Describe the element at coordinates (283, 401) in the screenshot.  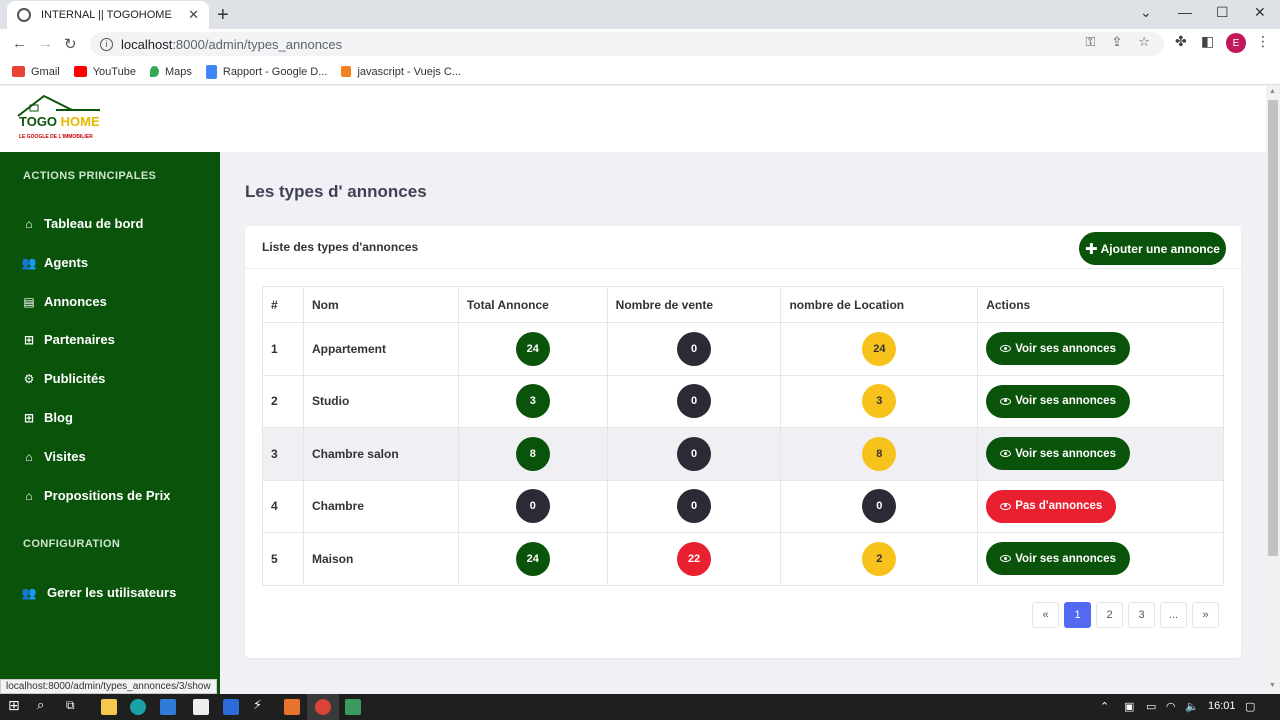
I see `cell-id: 2` at that location.